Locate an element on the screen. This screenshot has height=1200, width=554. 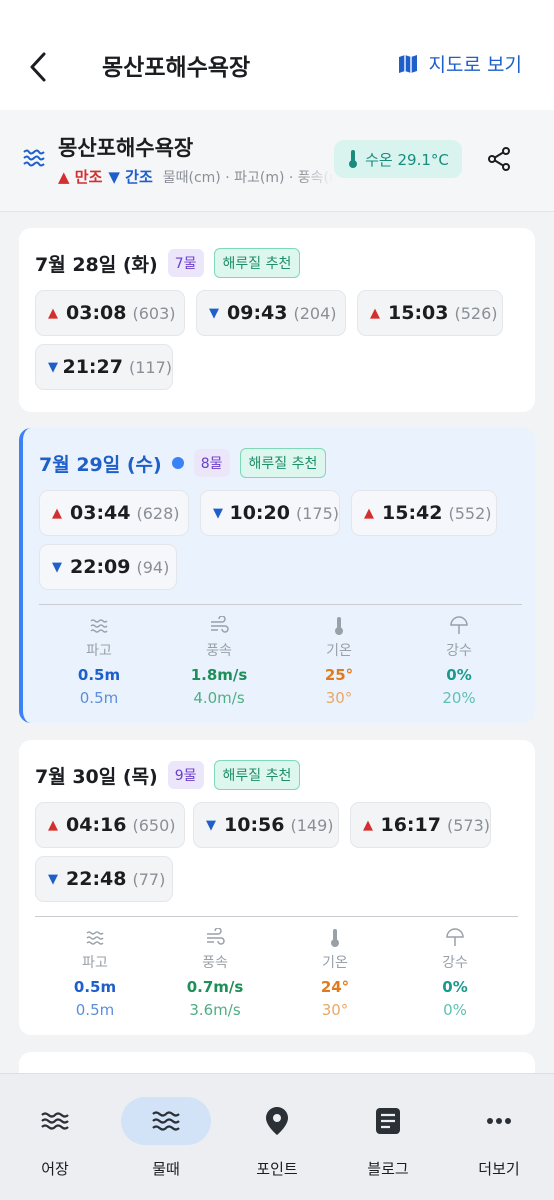
tide-chip: ▼ 21:27 (117) is located at coordinates (104, 367).